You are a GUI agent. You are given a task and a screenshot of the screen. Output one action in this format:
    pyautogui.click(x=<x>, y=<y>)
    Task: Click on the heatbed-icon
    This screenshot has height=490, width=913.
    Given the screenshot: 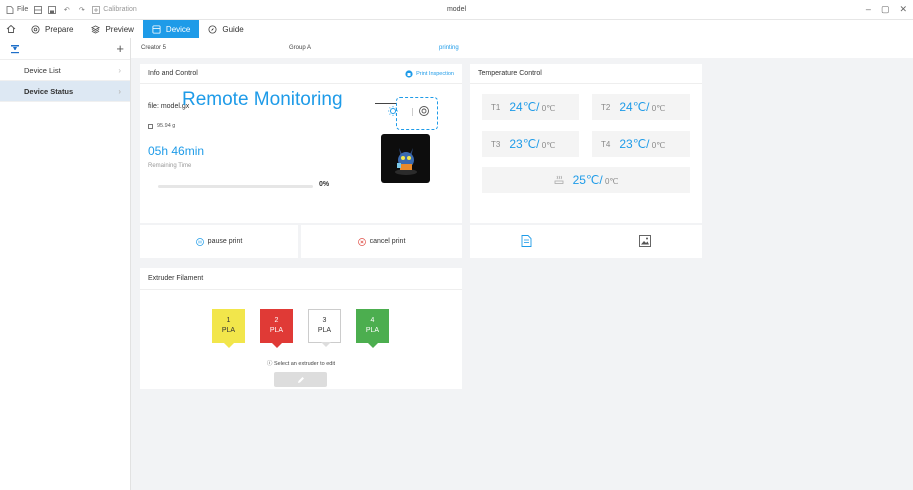 What is the action you would take?
    pyautogui.click(x=558, y=179)
    